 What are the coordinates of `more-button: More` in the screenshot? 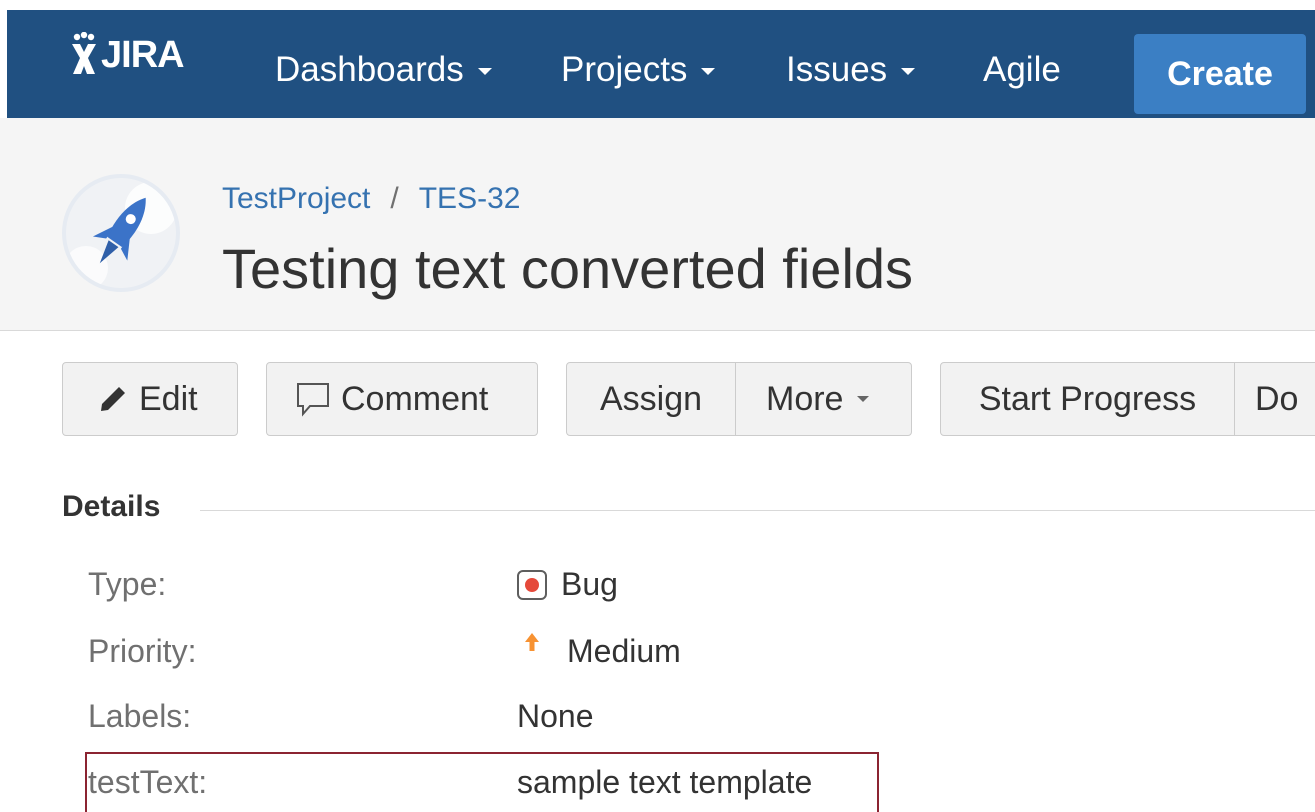 It's located at (803, 399).